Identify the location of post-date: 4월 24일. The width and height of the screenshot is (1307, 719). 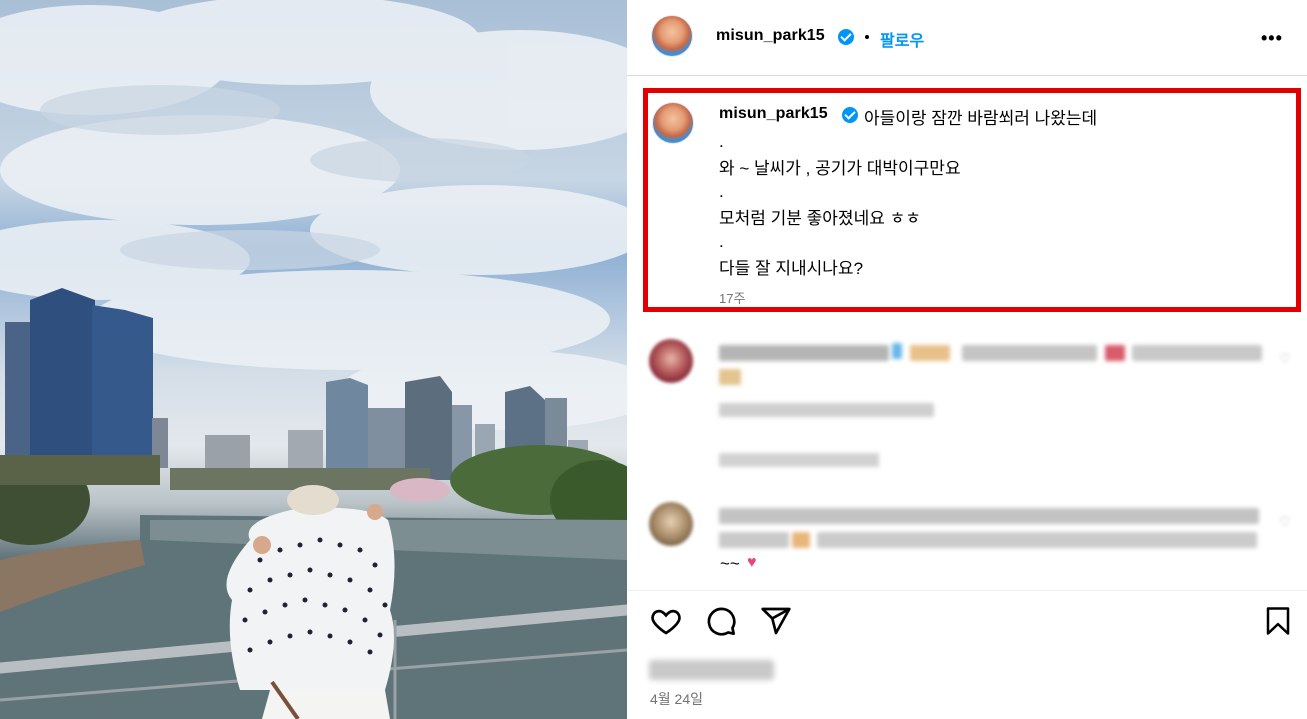
(676, 699).